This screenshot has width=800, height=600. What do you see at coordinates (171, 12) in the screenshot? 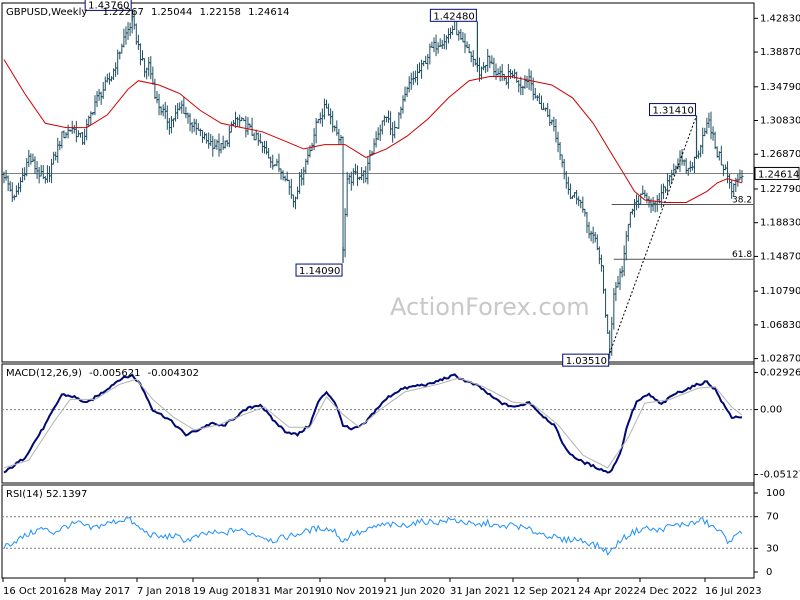
I see `ohlc-high: 1.25044` at bounding box center [171, 12].